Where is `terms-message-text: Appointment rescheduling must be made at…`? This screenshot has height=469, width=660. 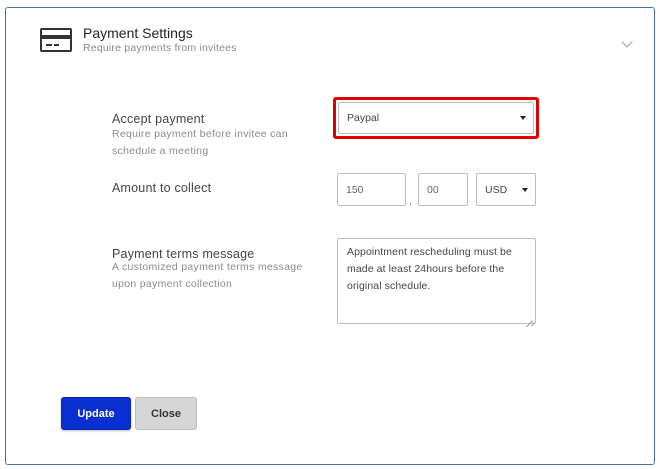 terms-message-text: Appointment rescheduling must be made at… is located at coordinates (429, 269).